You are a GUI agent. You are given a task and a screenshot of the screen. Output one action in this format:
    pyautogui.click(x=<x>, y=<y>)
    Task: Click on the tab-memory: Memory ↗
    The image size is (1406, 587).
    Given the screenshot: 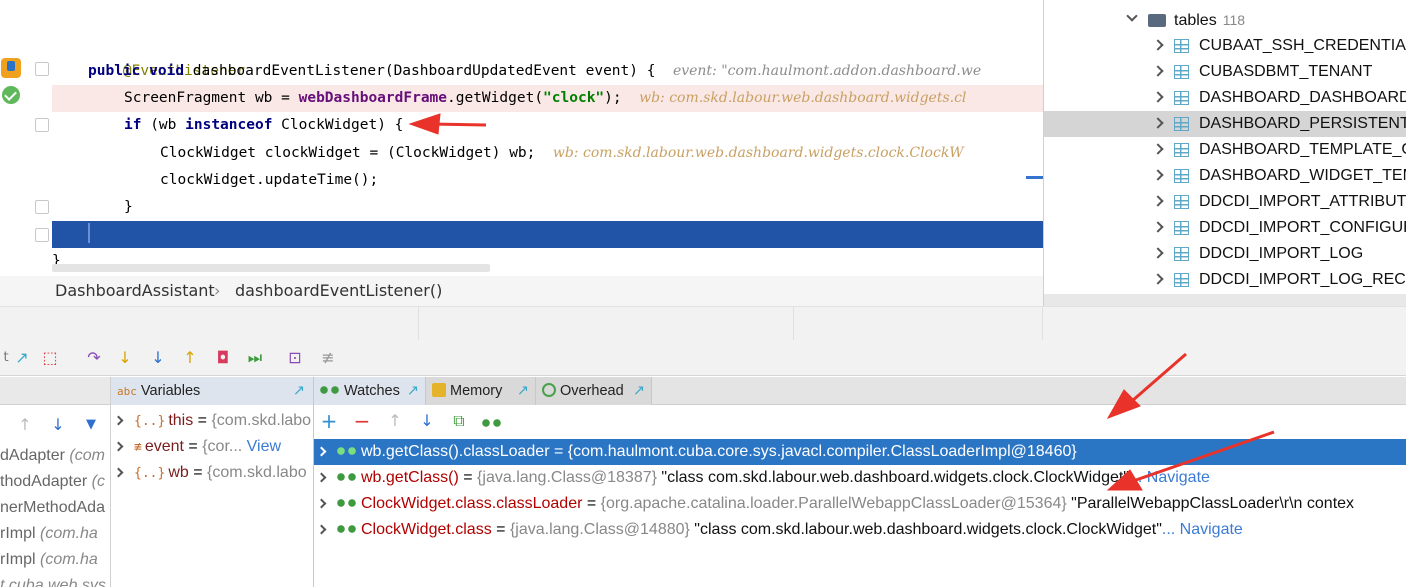 What is the action you would take?
    pyautogui.click(x=481, y=391)
    